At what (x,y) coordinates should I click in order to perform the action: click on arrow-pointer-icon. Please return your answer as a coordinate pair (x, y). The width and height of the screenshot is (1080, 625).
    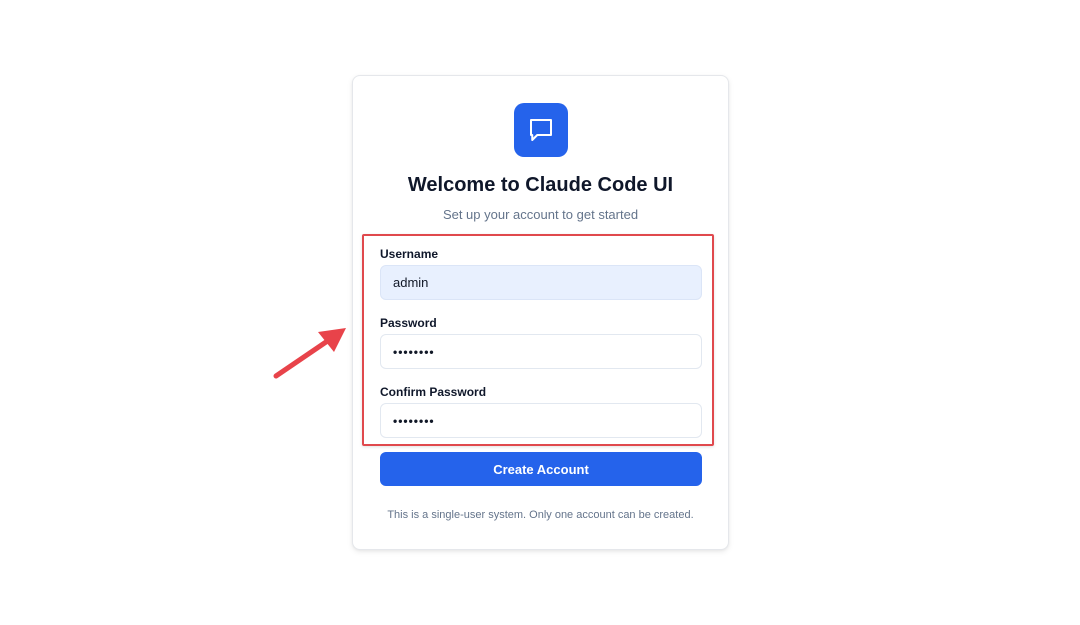
    Looking at the image, I should click on (310, 353).